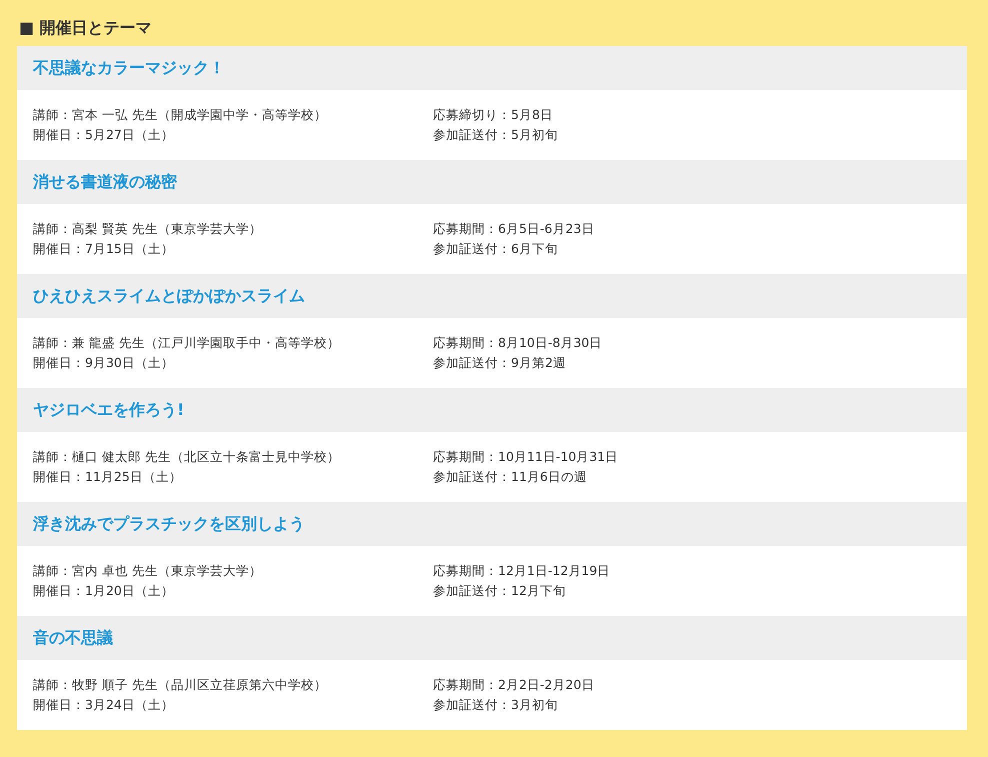 This screenshot has width=988, height=757. Describe the element at coordinates (525, 457) in the screenshot. I see `application-period: 応募期間：10月11日-10月31日` at that location.